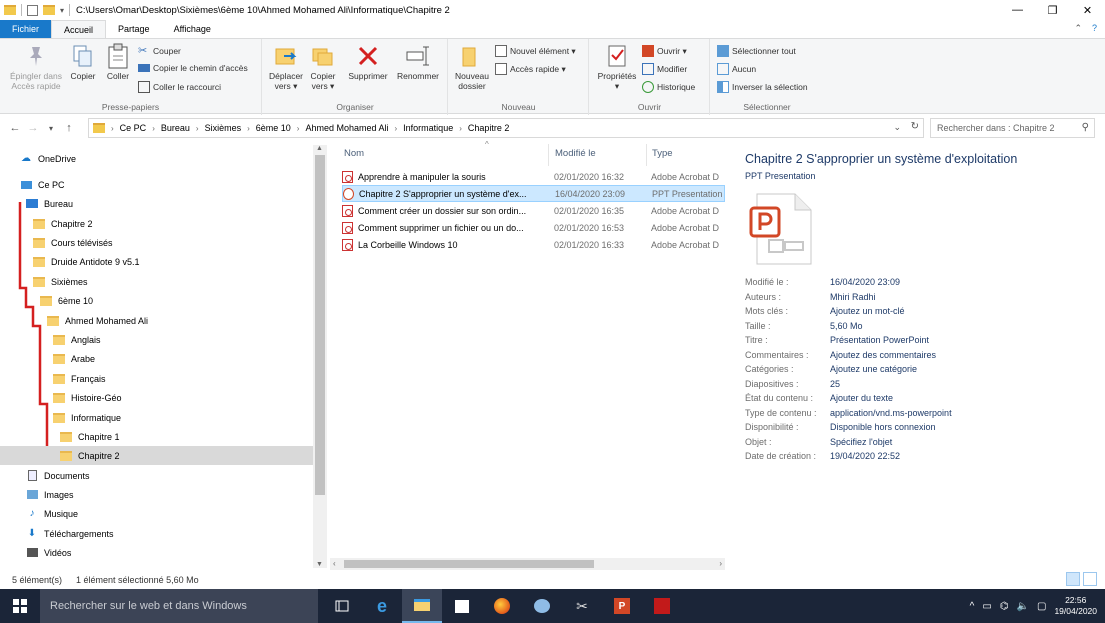  Describe the element at coordinates (156, 223) in the screenshot. I see `nav-item-chapitre-2-desktop: Chapitre 2` at that location.